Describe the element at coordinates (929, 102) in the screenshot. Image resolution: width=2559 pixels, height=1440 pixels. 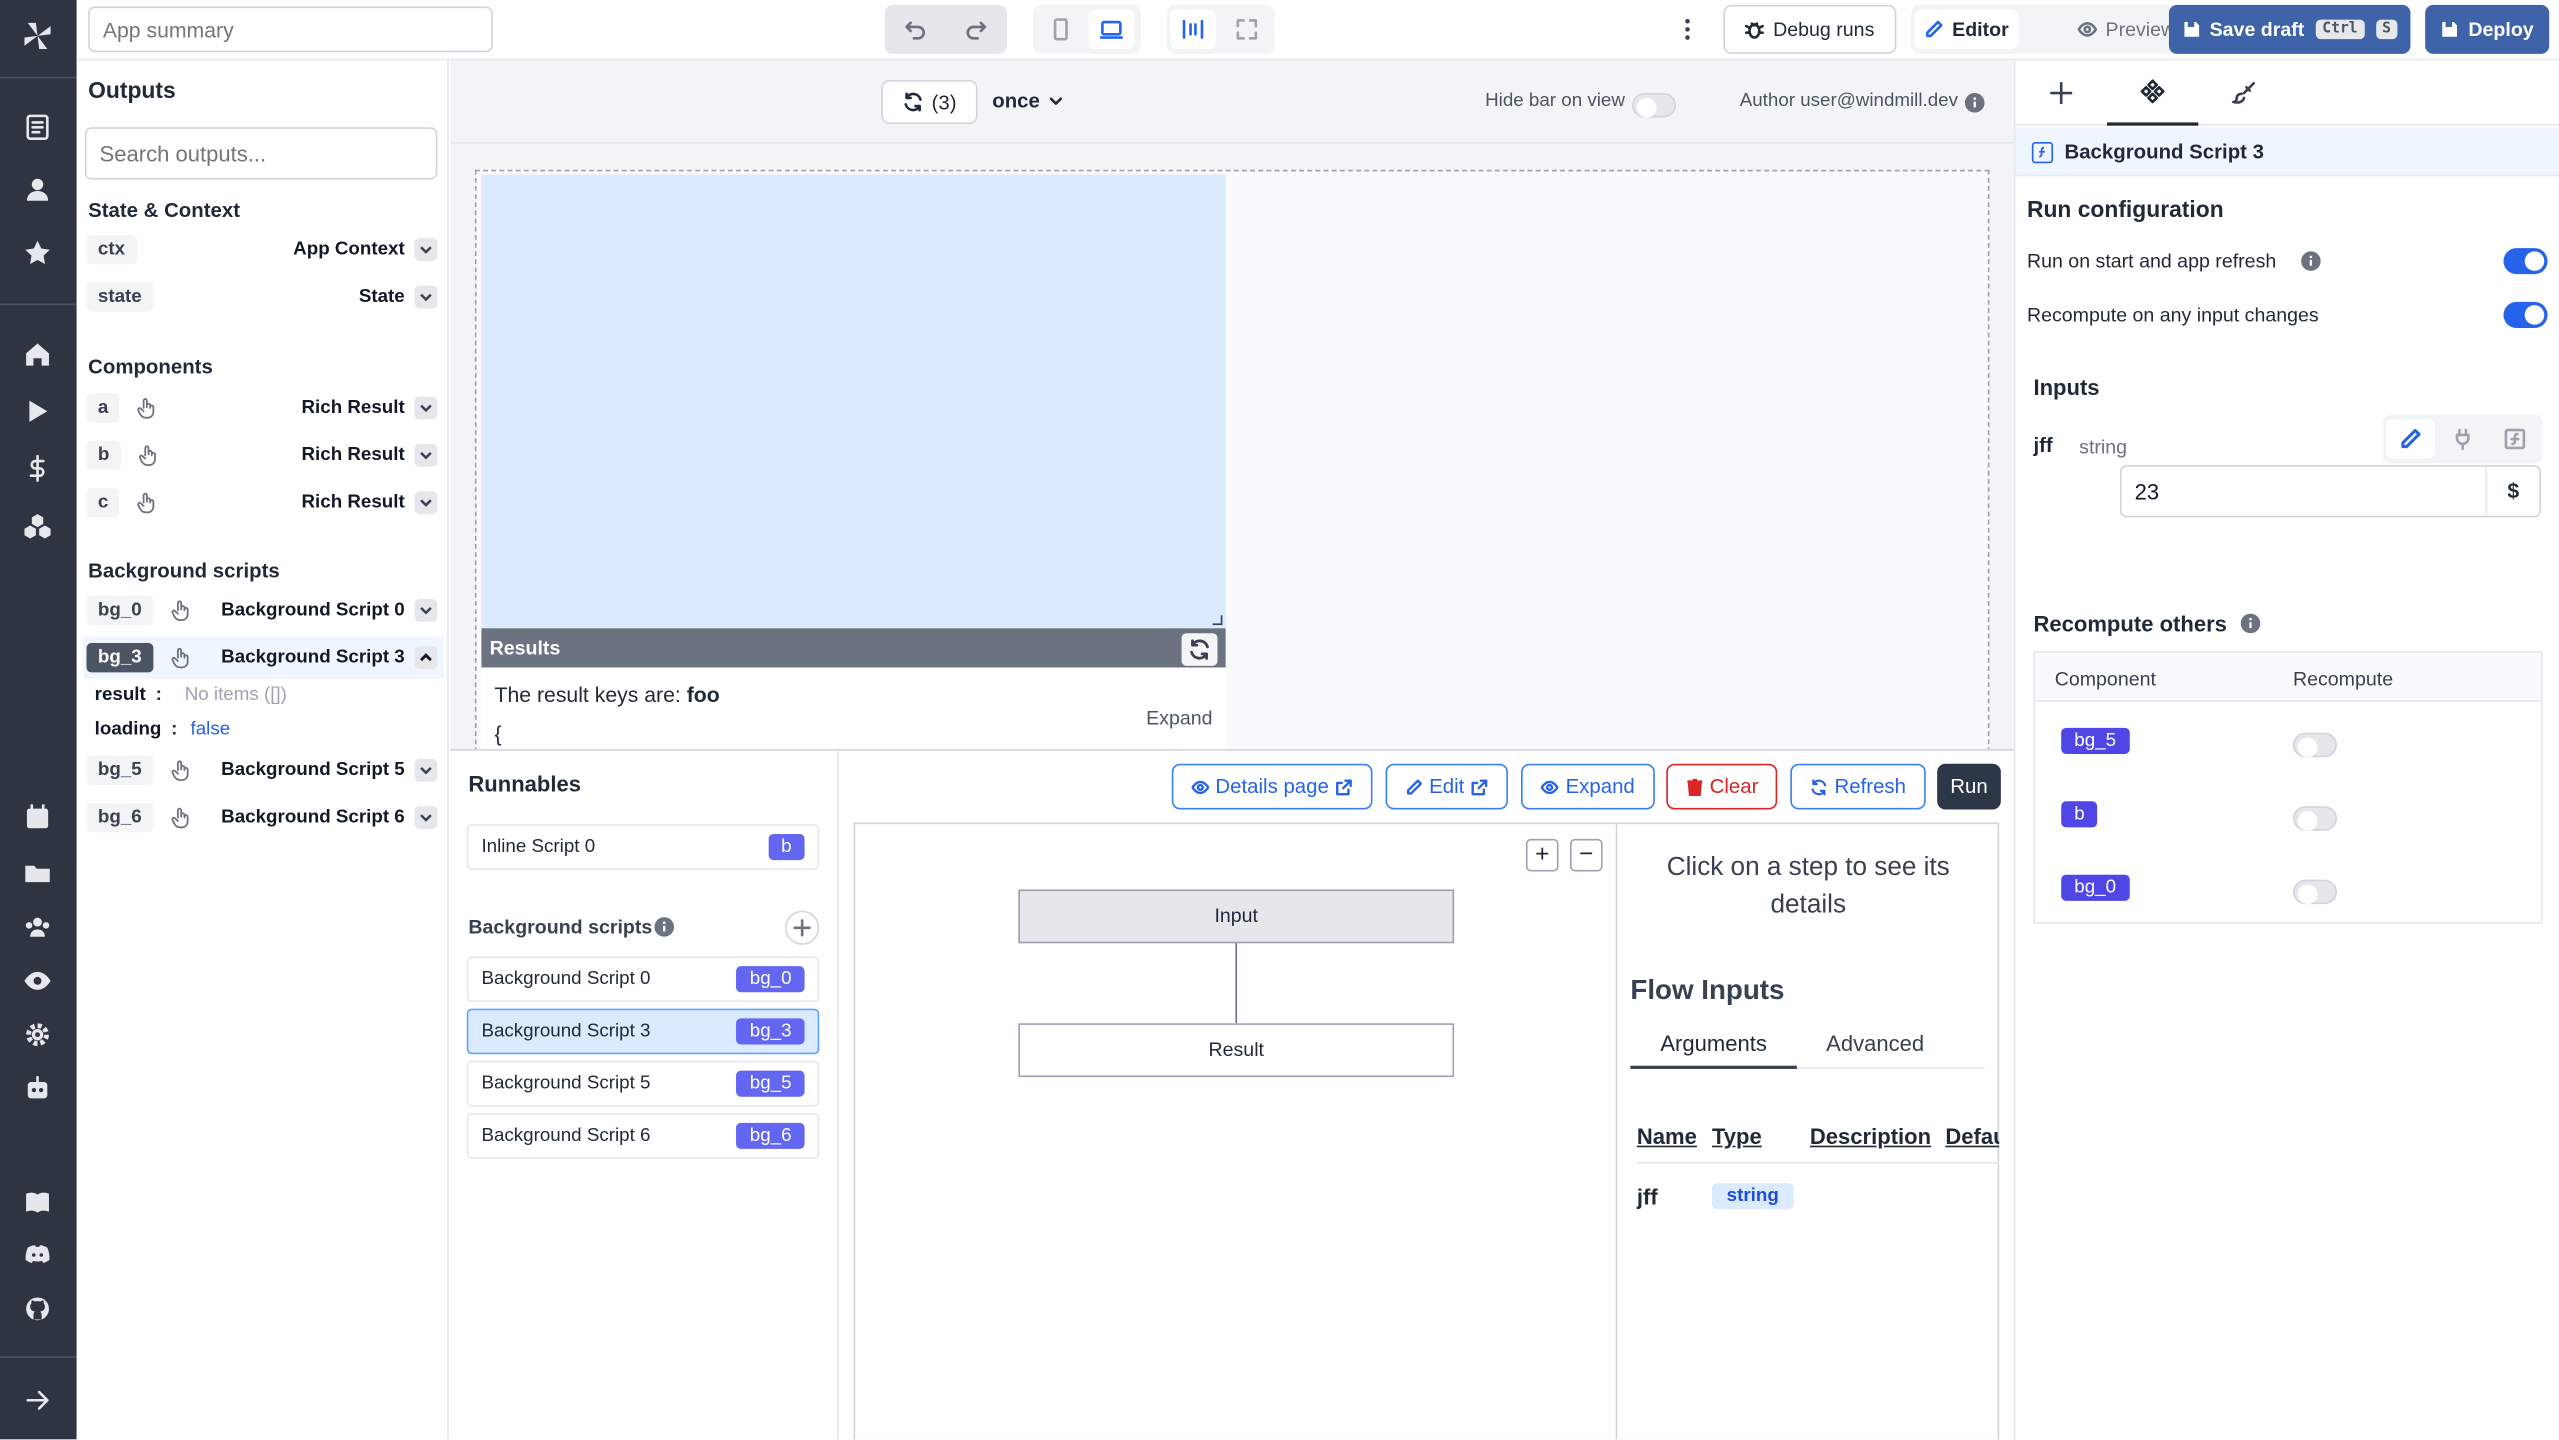
I see `refresh-app-button: (3)` at that location.